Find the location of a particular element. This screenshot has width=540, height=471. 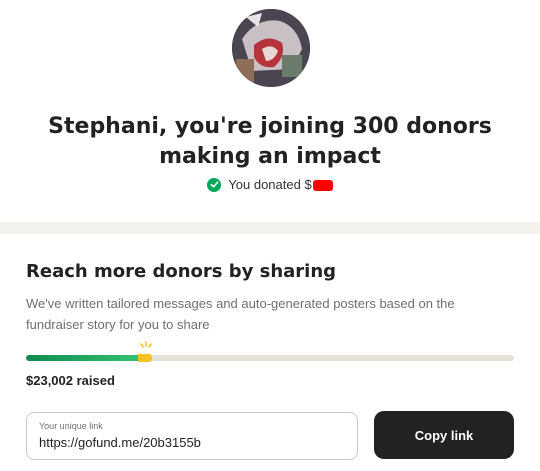

sparkle-icon is located at coordinates (146, 344).